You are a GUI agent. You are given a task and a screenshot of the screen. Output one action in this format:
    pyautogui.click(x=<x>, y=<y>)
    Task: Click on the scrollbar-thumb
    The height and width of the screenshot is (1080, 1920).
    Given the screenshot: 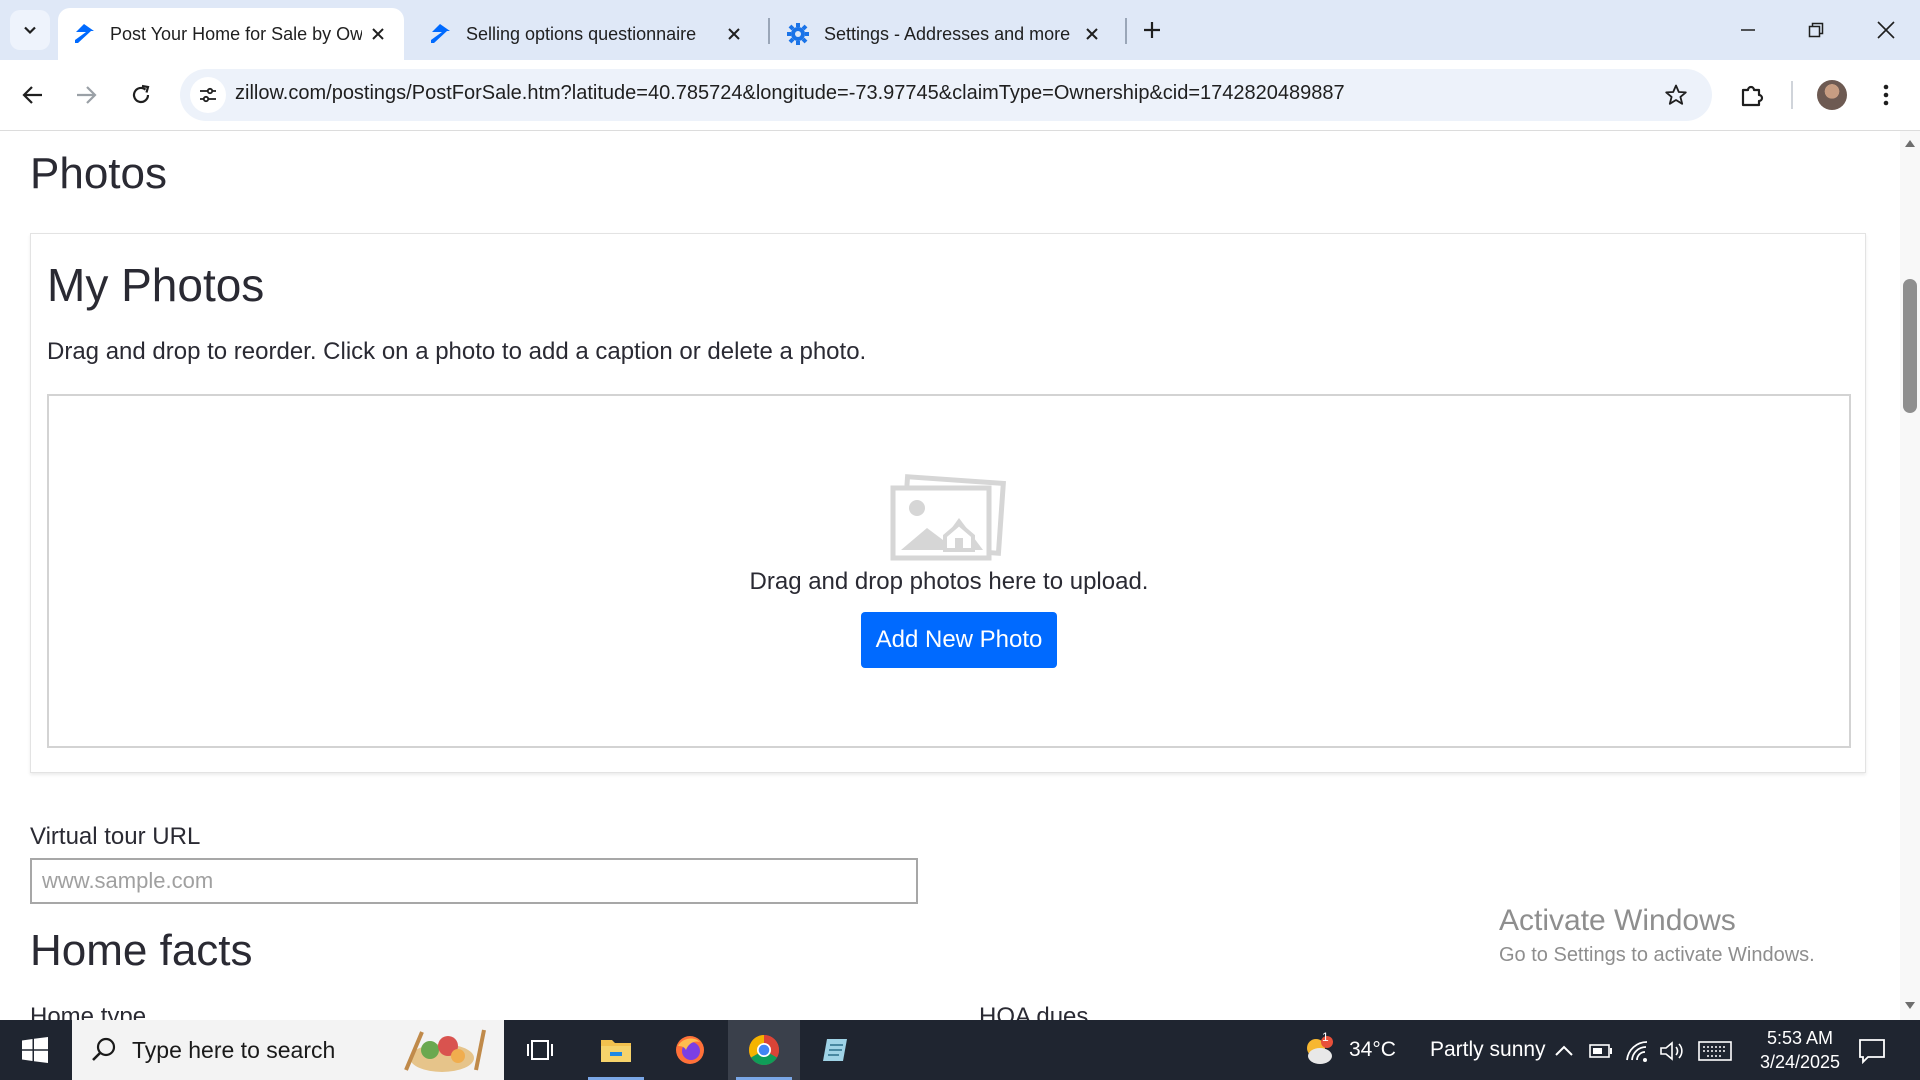 What is the action you would take?
    pyautogui.click(x=1910, y=346)
    